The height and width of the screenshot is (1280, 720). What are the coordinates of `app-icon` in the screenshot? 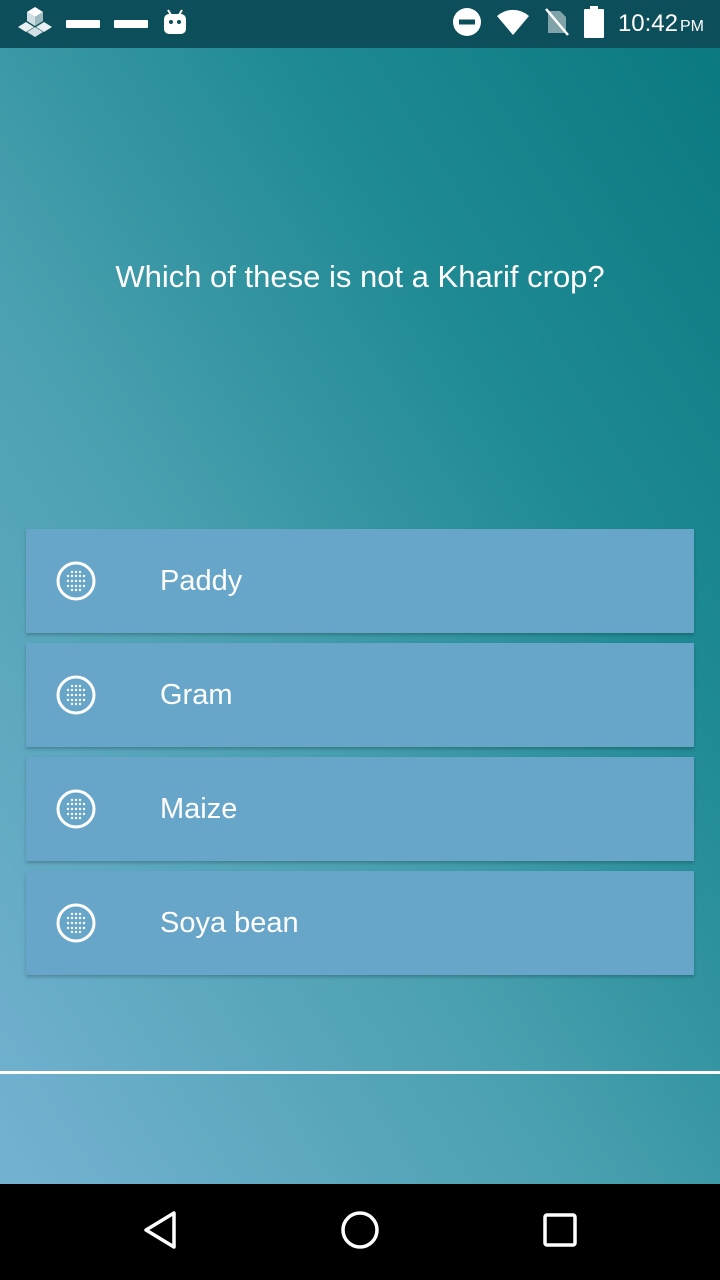 It's located at (35, 24).